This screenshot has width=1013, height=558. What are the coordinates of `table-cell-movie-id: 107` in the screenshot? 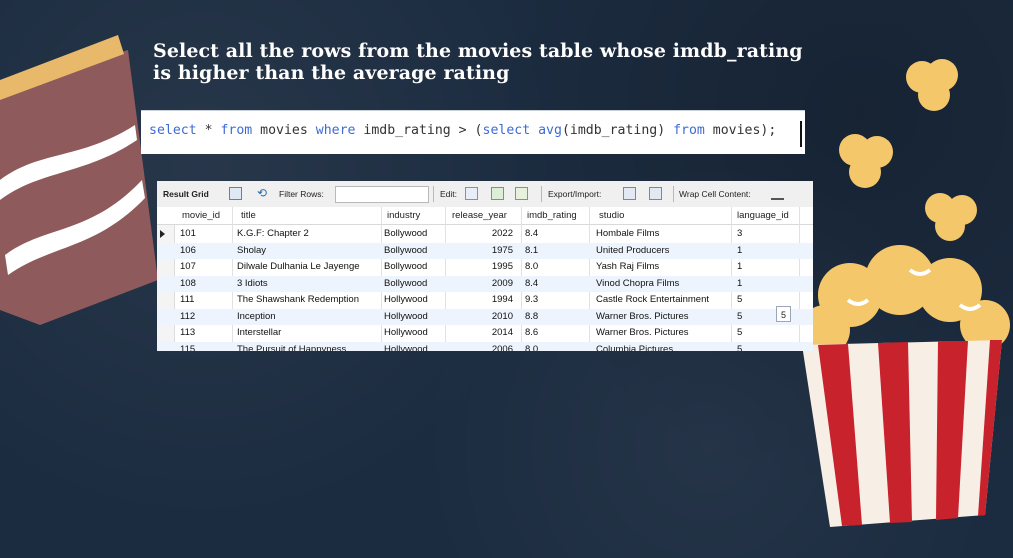 It's located at (188, 266).